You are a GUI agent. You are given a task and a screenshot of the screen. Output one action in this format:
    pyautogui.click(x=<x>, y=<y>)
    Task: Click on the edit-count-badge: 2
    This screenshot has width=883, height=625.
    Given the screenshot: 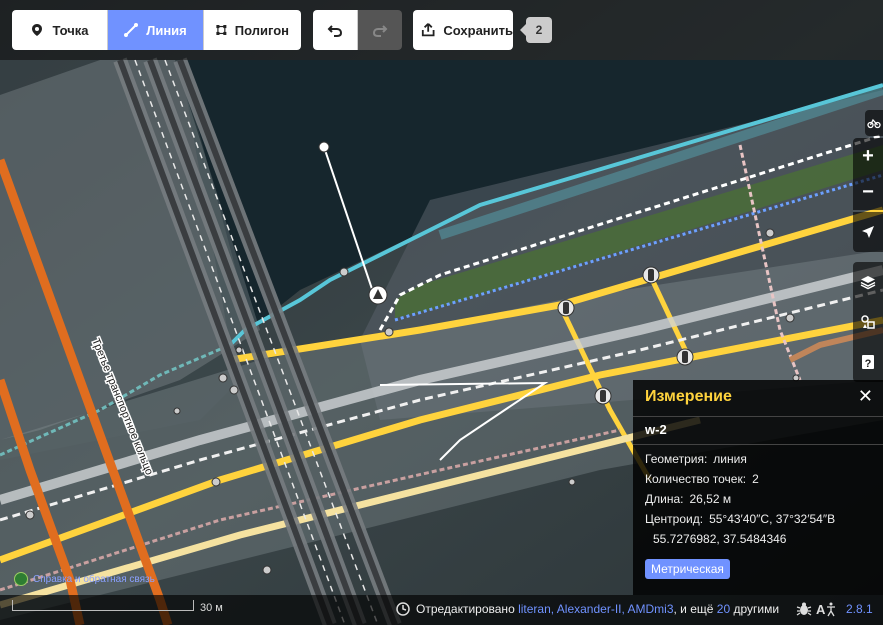 What is the action you would take?
    pyautogui.click(x=536, y=30)
    